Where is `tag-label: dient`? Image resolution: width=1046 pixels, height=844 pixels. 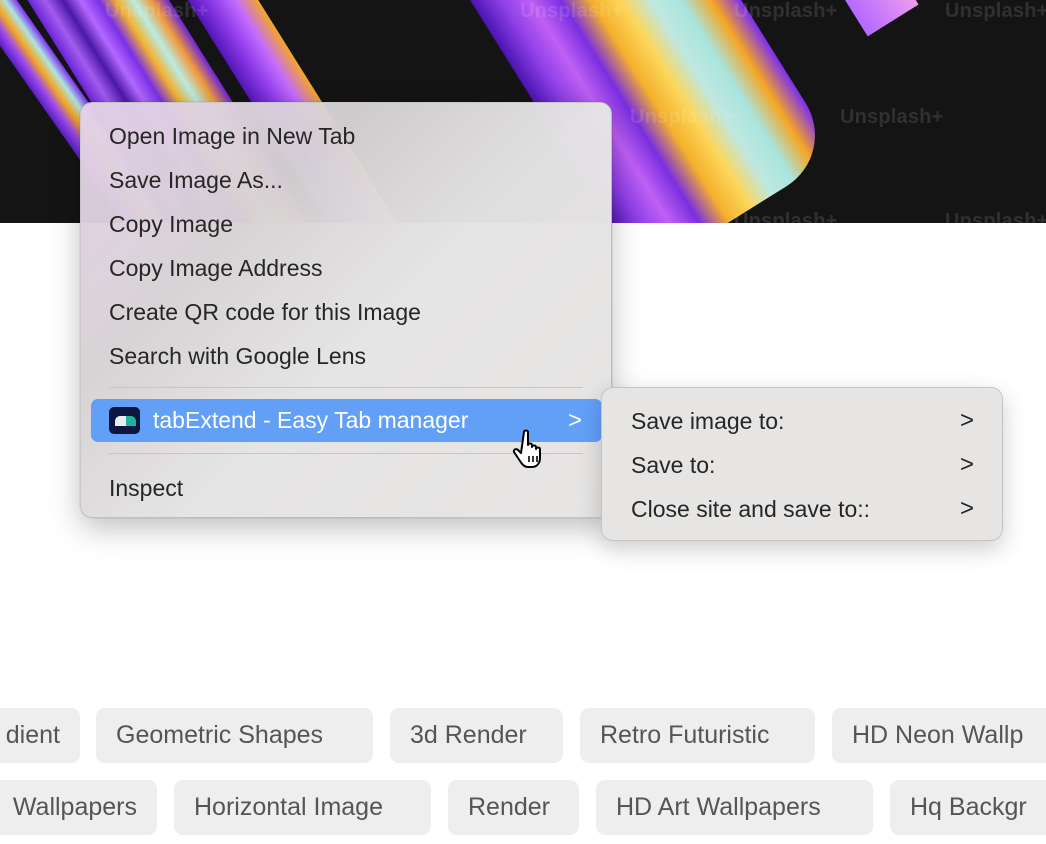 tag-label: dient is located at coordinates (32, 735).